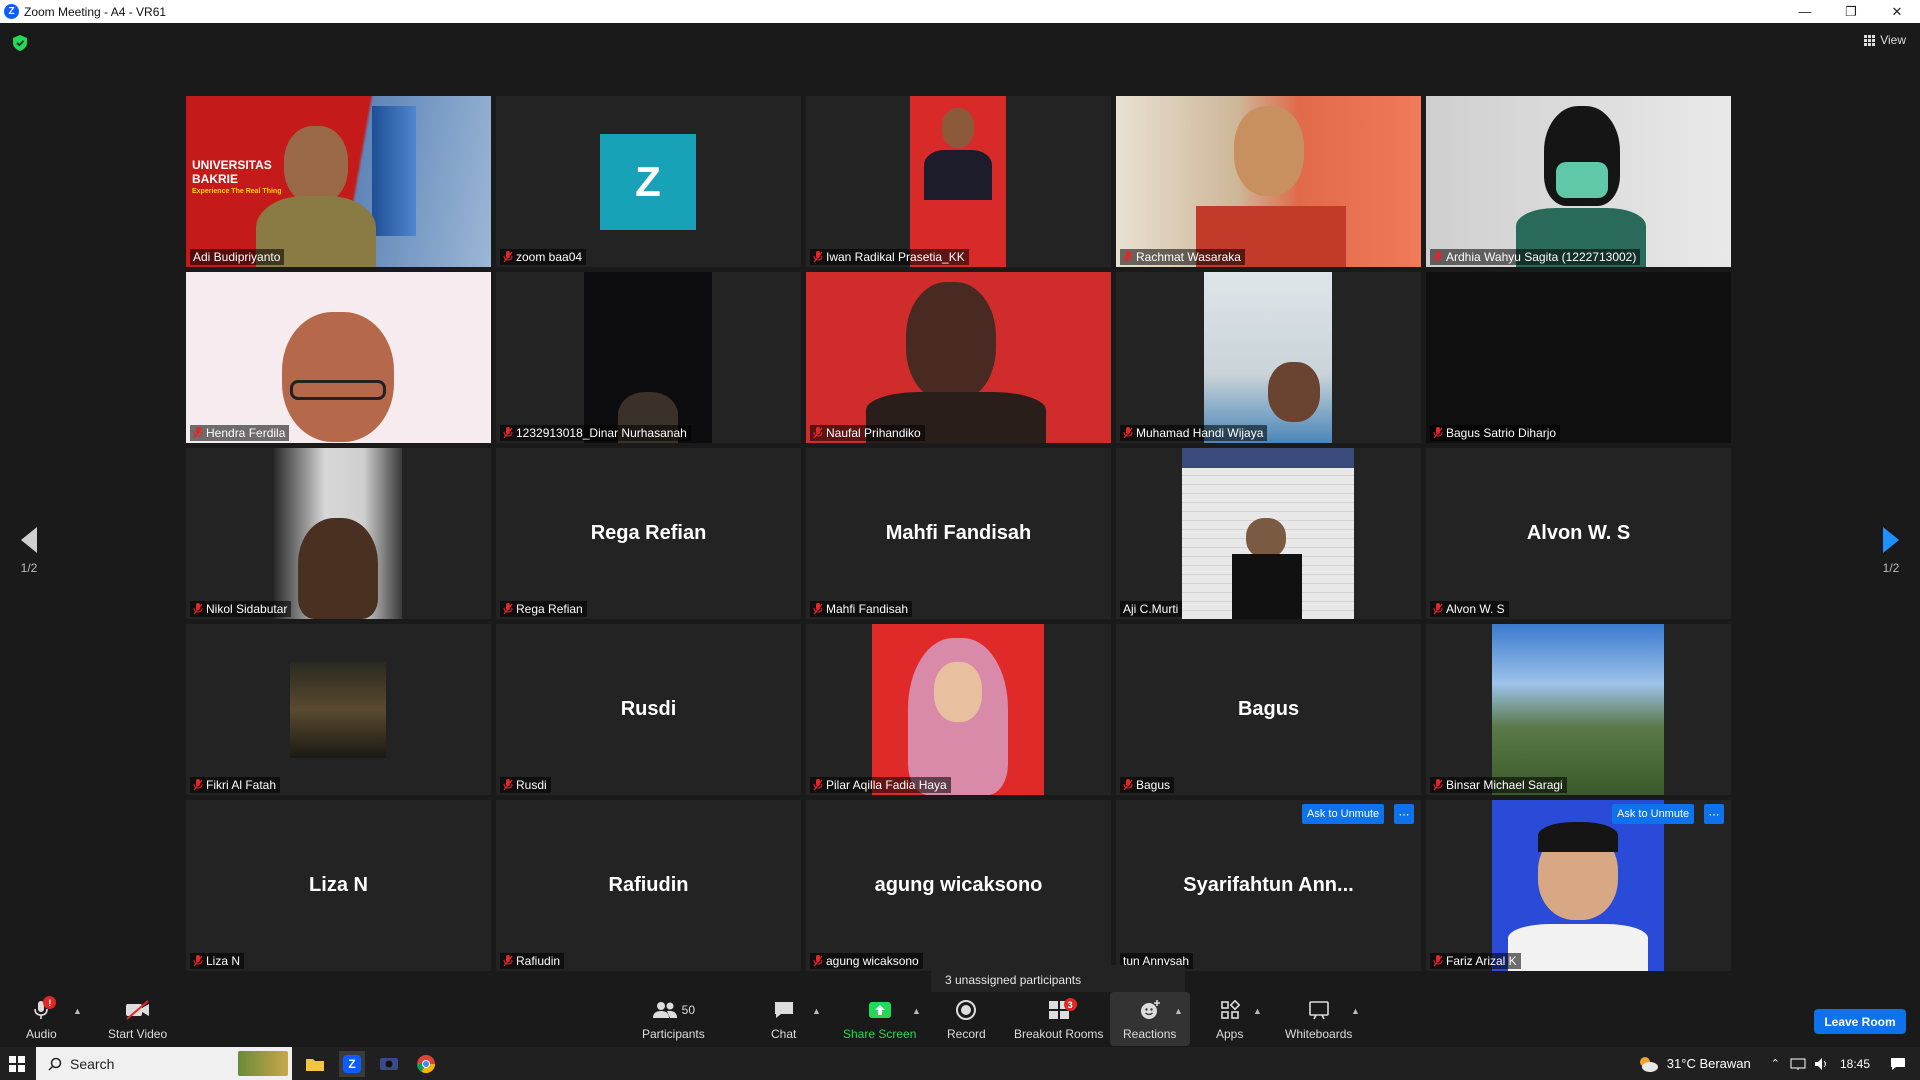 This screenshot has height=1080, width=1920. What do you see at coordinates (1495, 433) in the screenshot?
I see `participant-name-label: Bagus Satrio Diharjo` at bounding box center [1495, 433].